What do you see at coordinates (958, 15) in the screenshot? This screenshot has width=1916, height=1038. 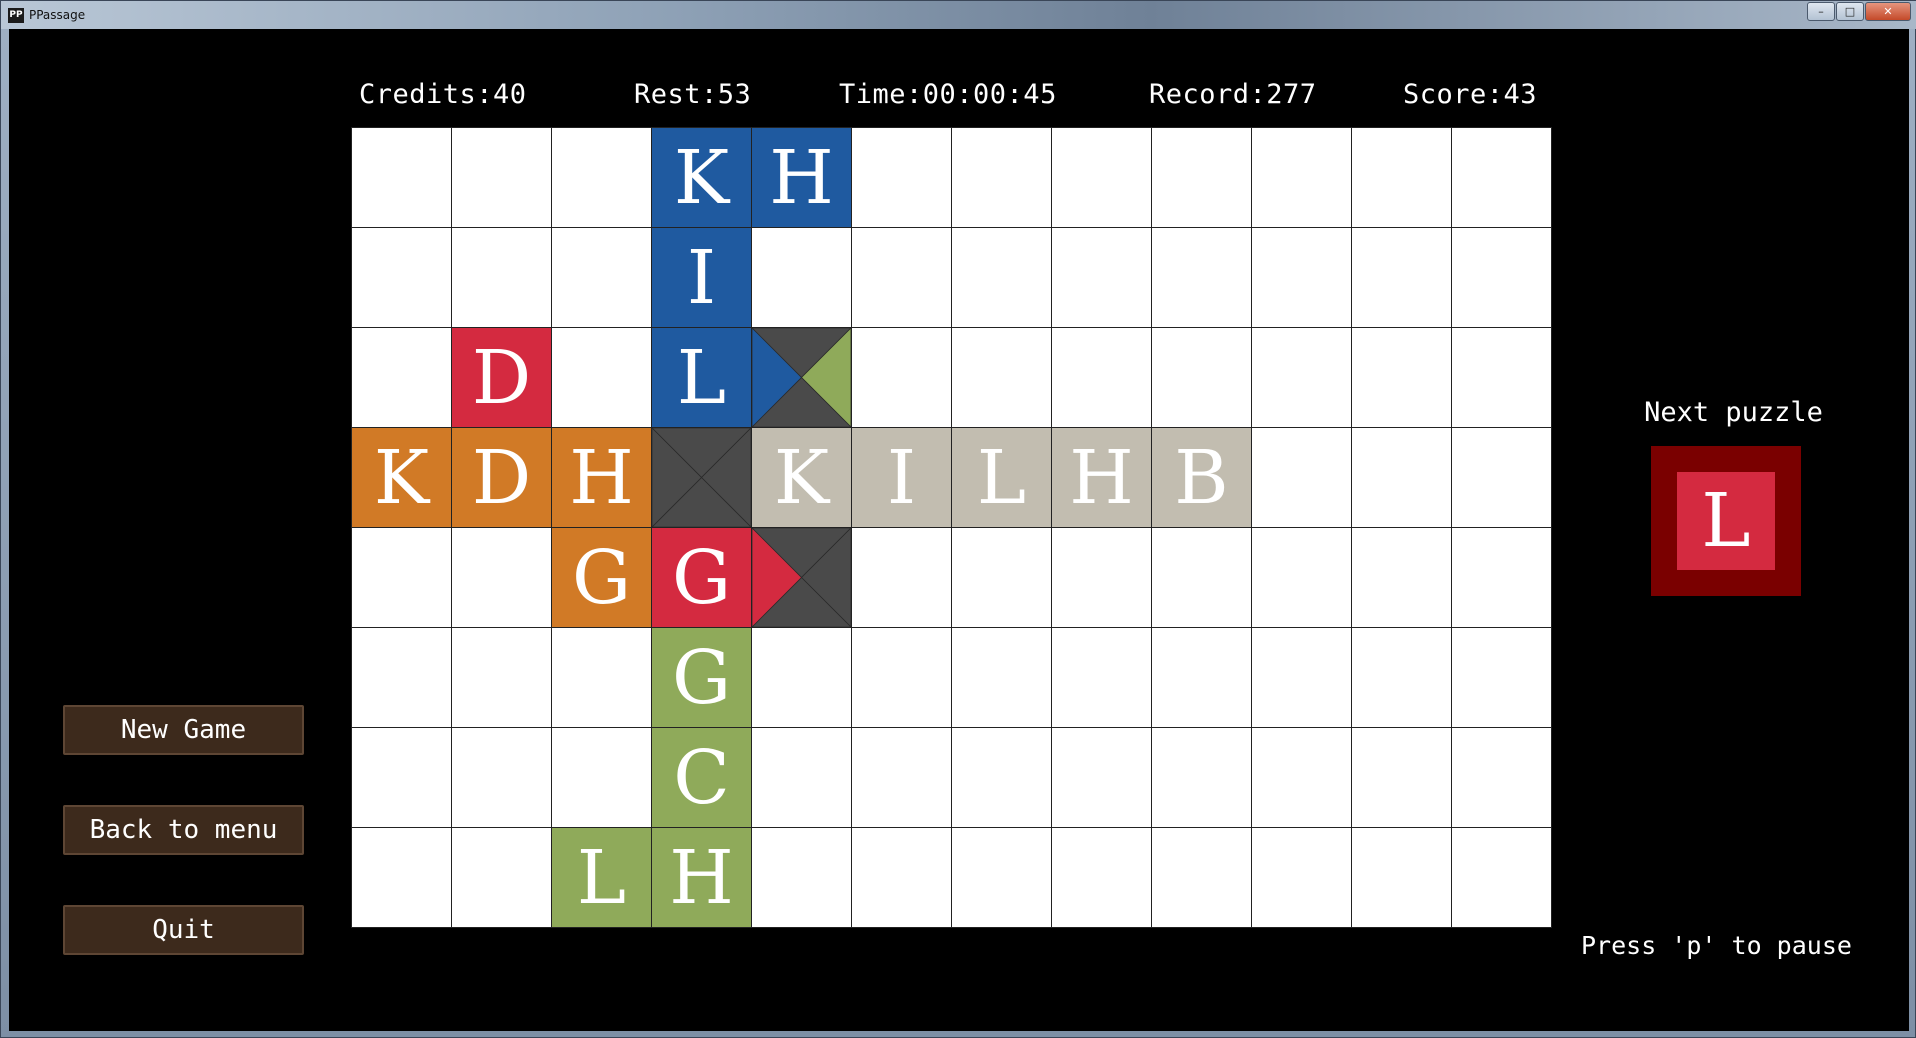 I see `title-bar: PP PPassage – □ ✕` at bounding box center [958, 15].